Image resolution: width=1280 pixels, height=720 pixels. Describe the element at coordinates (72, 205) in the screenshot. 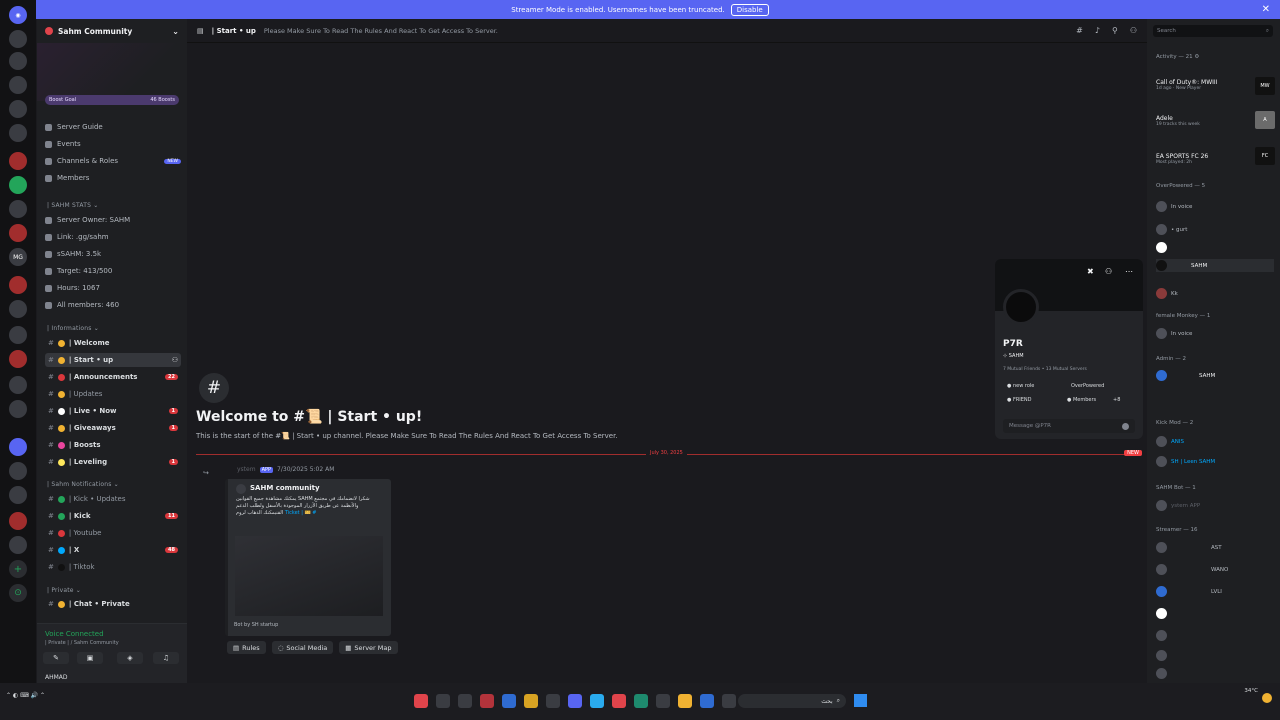

I see `category-stats: | SAHM STATS ⌄` at that location.